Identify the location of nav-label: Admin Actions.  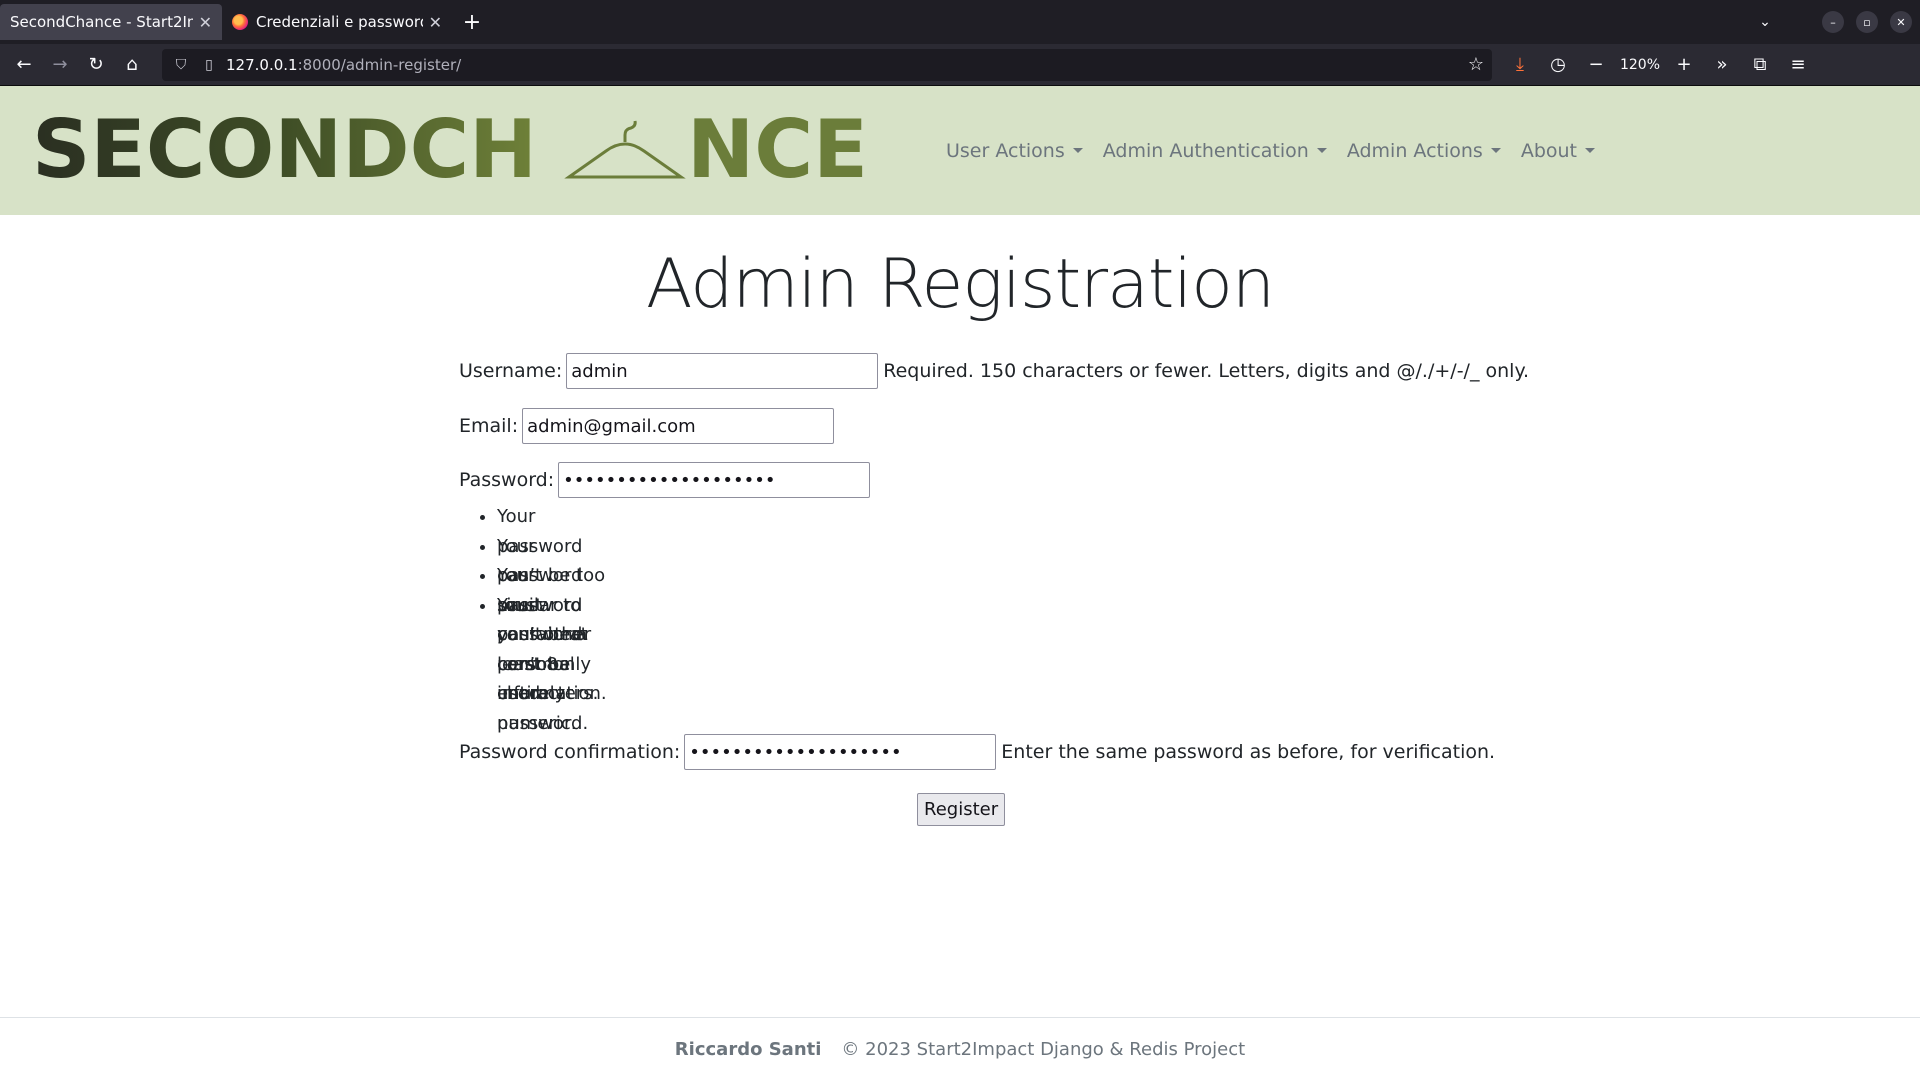
(1414, 150).